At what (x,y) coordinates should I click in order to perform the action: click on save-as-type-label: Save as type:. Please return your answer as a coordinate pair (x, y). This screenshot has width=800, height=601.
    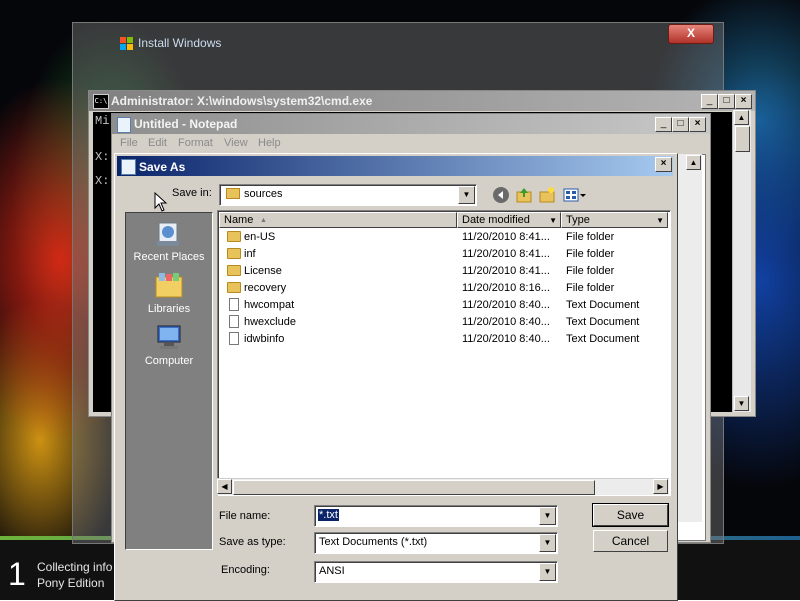
    Looking at the image, I should click on (252, 542).